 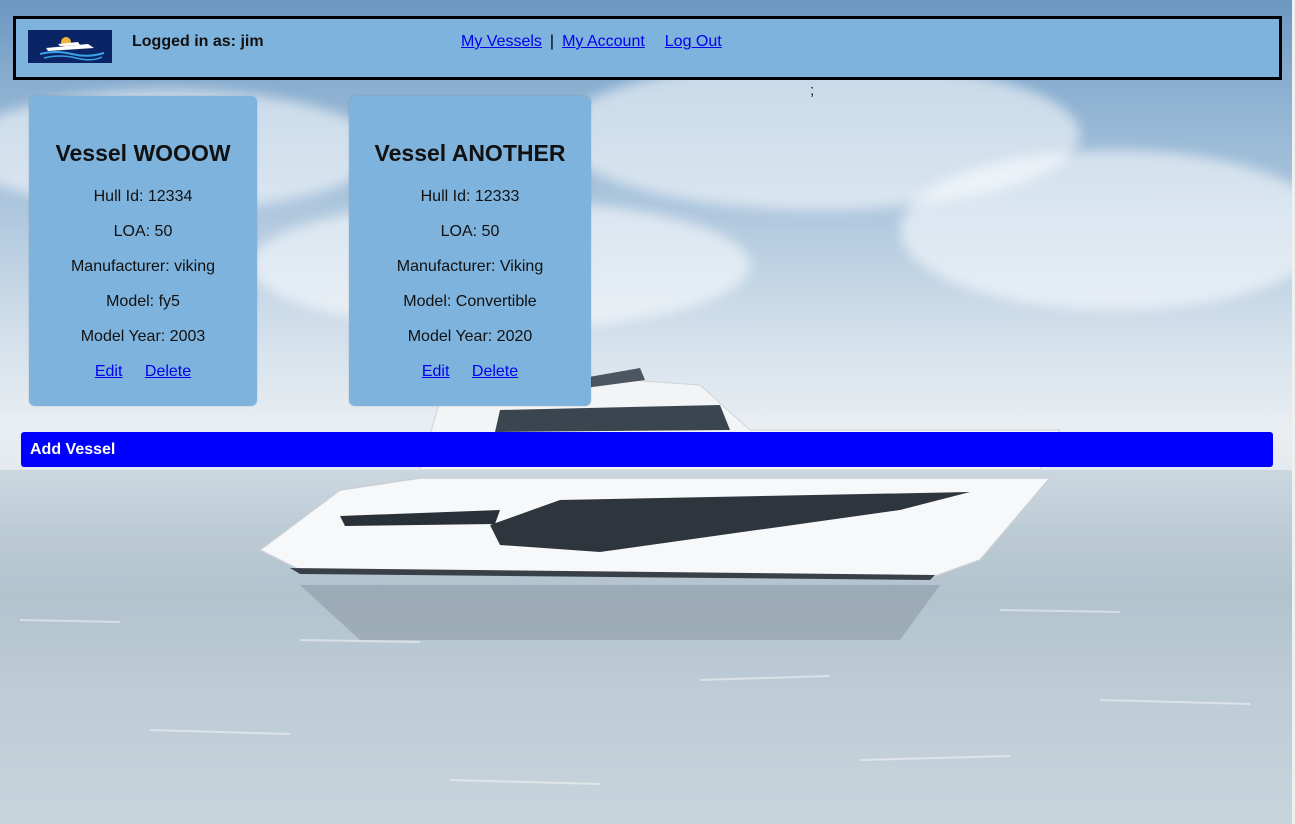 I want to click on vessel-model-year: Model Year: 2003, so click(x=143, y=336).